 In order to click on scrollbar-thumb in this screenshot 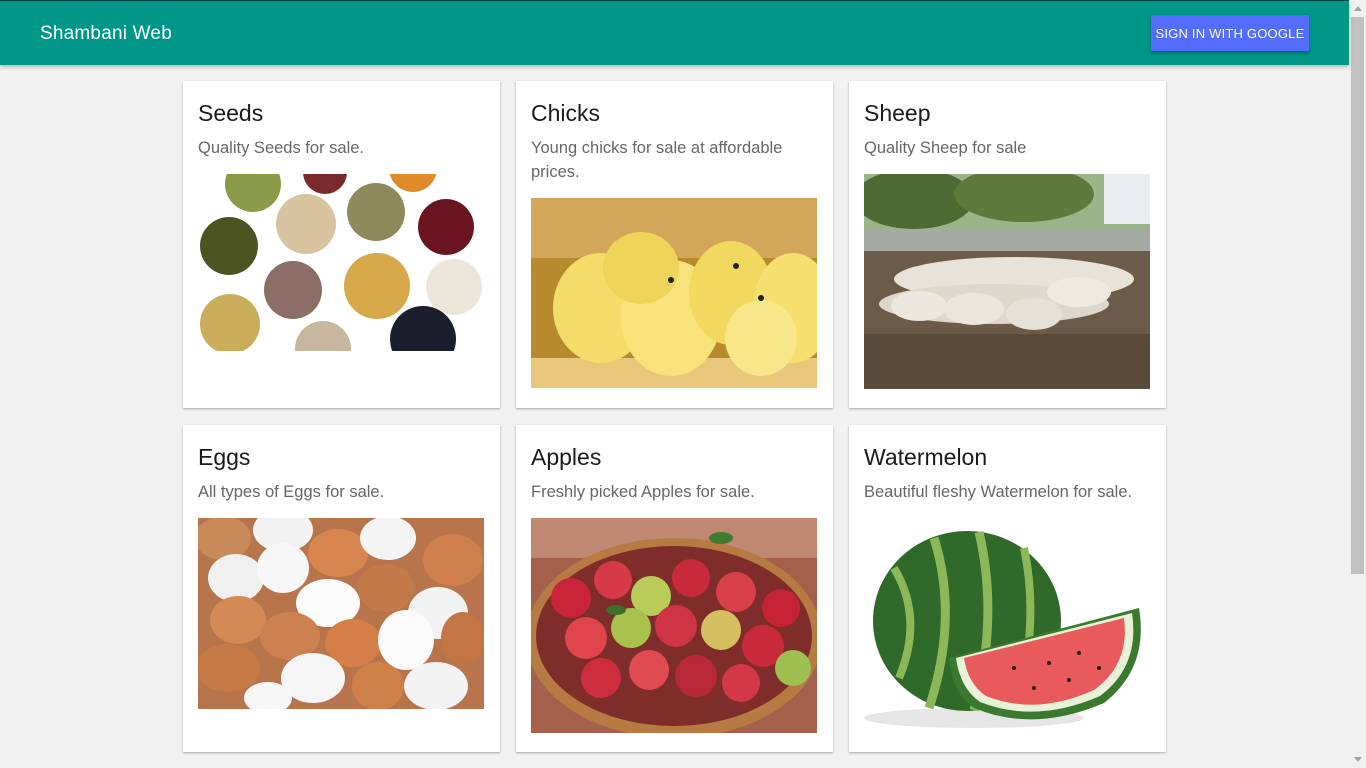, I will do `click(1357, 295)`.